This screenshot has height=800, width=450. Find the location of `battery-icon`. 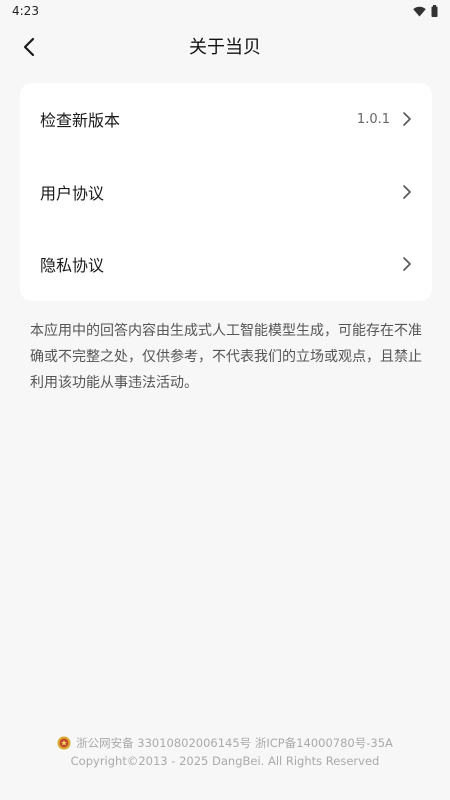

battery-icon is located at coordinates (434, 11).